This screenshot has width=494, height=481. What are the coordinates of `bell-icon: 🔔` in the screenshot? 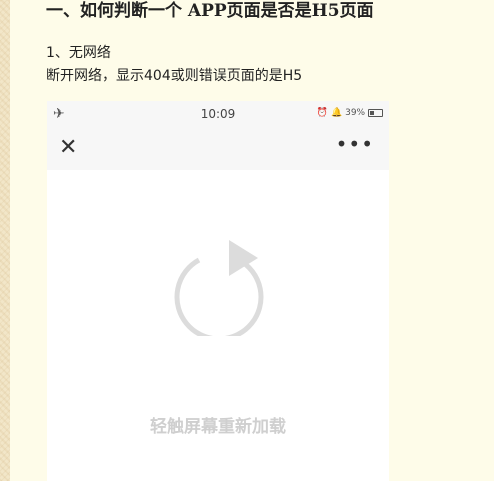 It's located at (337, 113).